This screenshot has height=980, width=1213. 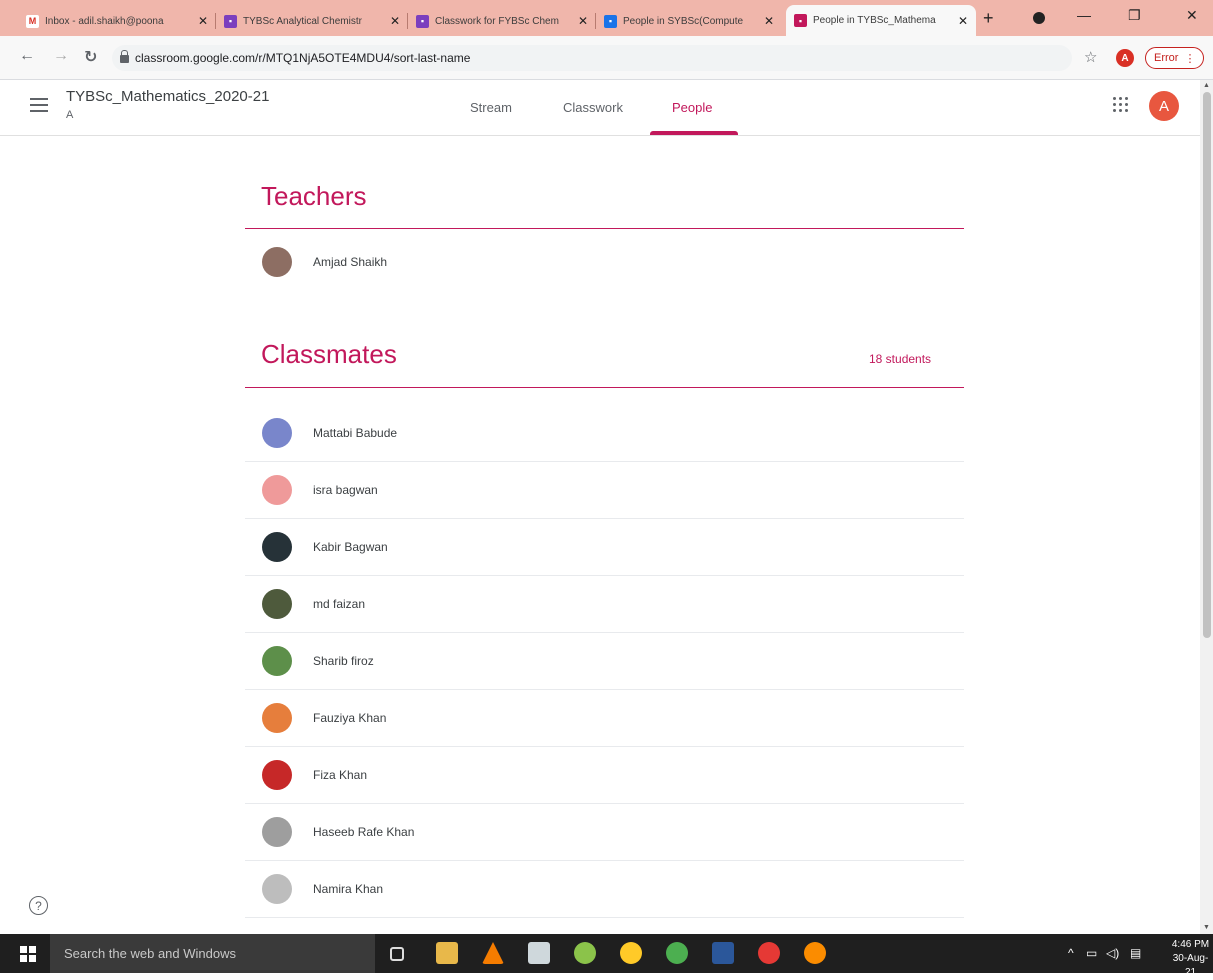 What do you see at coordinates (1192, 15) in the screenshot?
I see `close-window-button: ✕` at bounding box center [1192, 15].